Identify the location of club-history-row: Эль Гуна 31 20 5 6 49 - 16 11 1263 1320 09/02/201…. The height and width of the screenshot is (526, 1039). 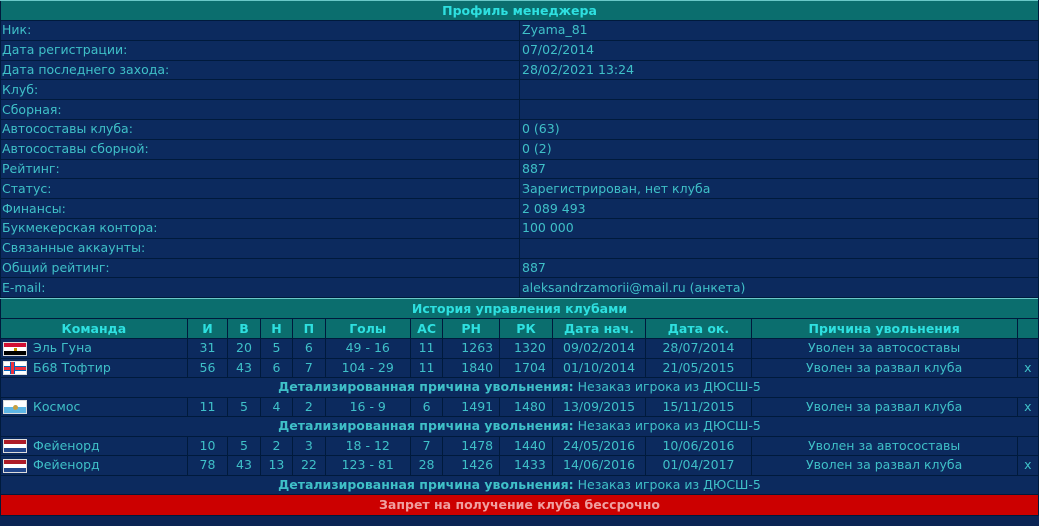
(519, 348).